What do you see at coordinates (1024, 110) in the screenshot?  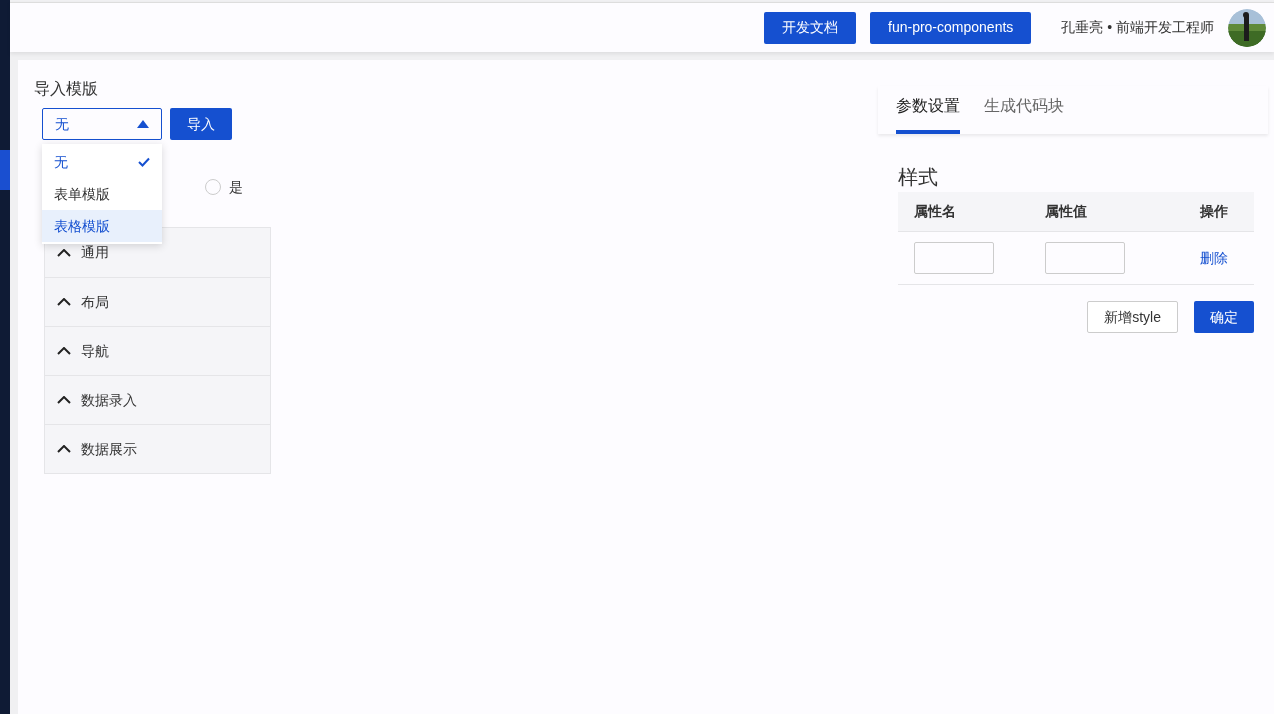 I see `tab: 生成代码块` at bounding box center [1024, 110].